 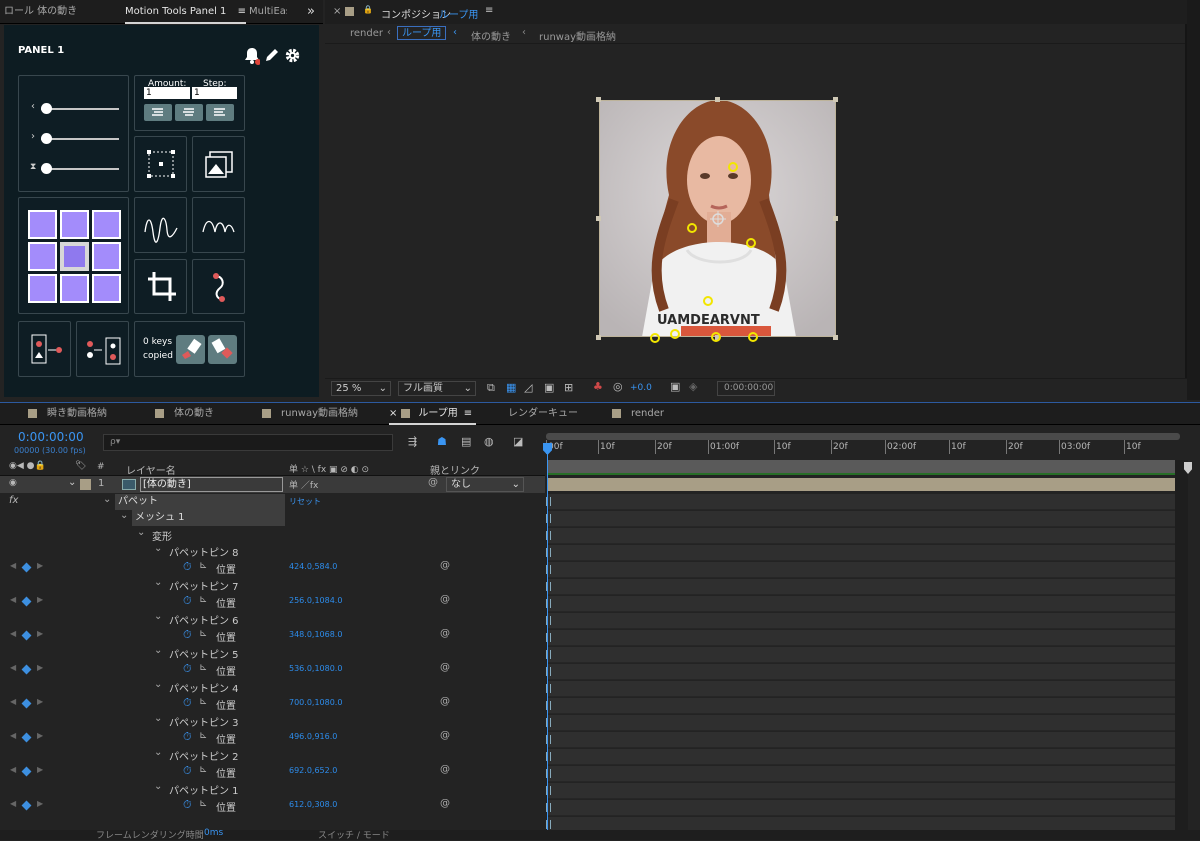 I want to click on position-value: 256.0,1084.0, so click(x=315, y=600).